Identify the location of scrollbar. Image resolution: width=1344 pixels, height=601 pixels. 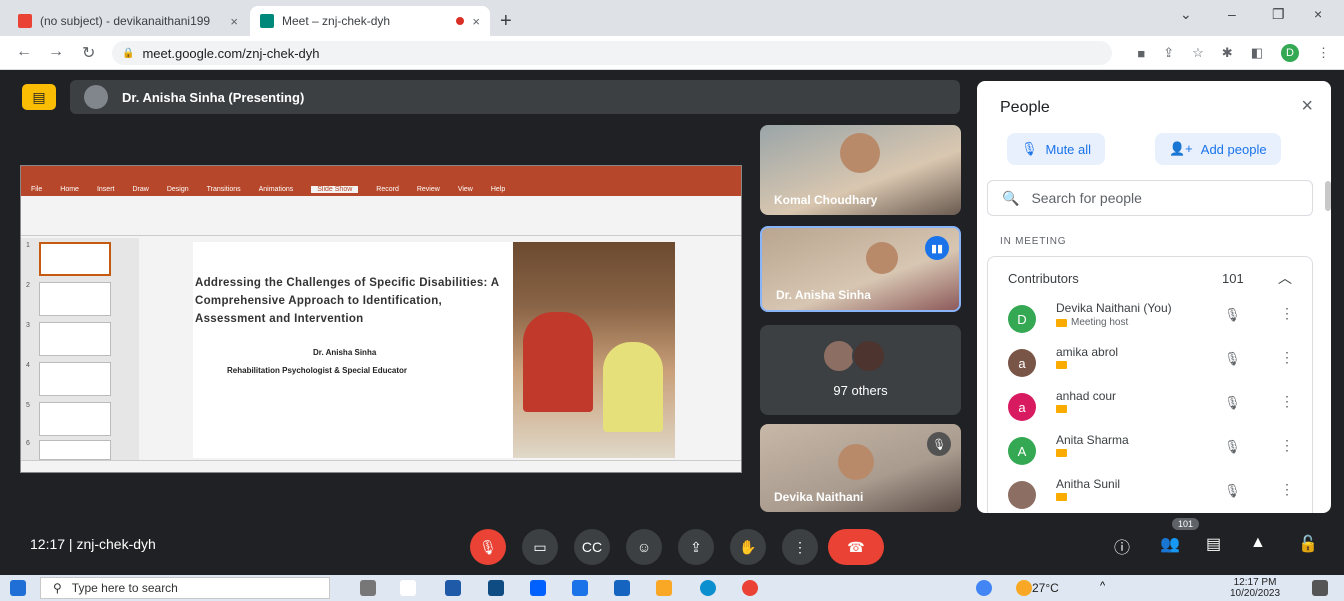
(1328, 196).